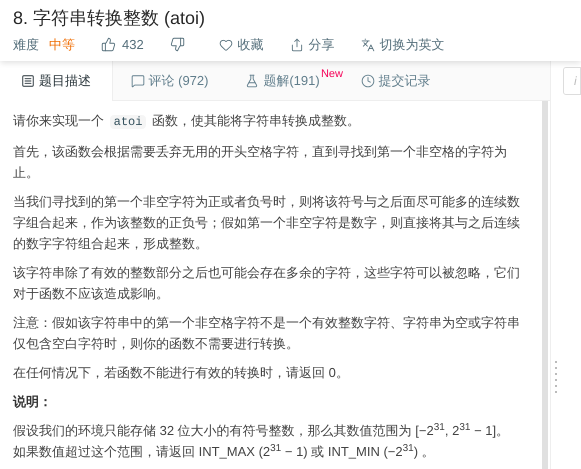 Image resolution: width=581 pixels, height=469 pixels. I want to click on drag-handle-icon, so click(556, 377).